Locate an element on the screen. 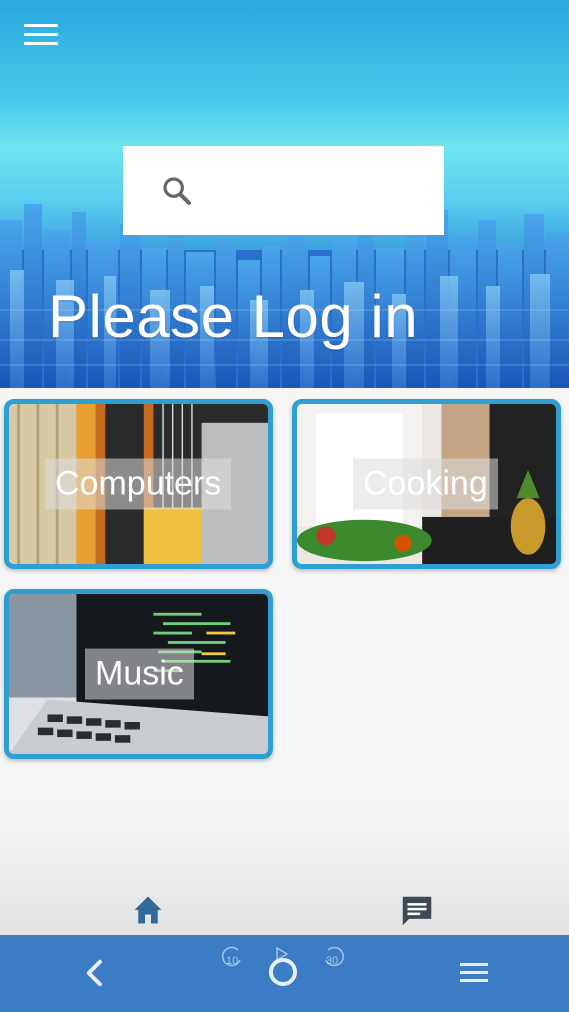 Image resolution: width=569 pixels, height=1012 pixels. category-label: Cooking is located at coordinates (425, 484).